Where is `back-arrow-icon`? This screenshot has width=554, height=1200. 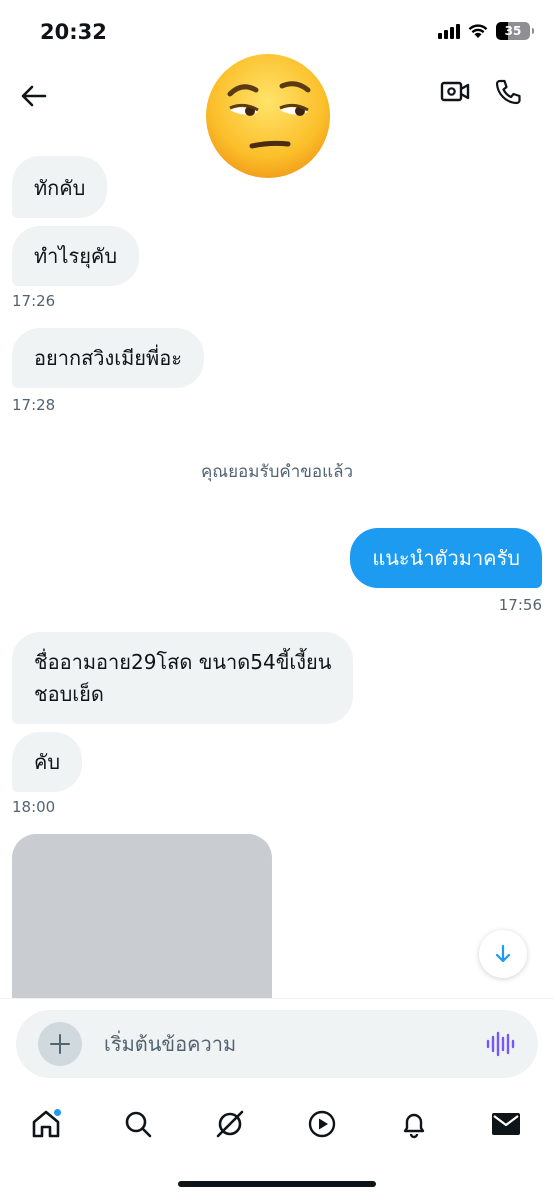 back-arrow-icon is located at coordinates (34, 96).